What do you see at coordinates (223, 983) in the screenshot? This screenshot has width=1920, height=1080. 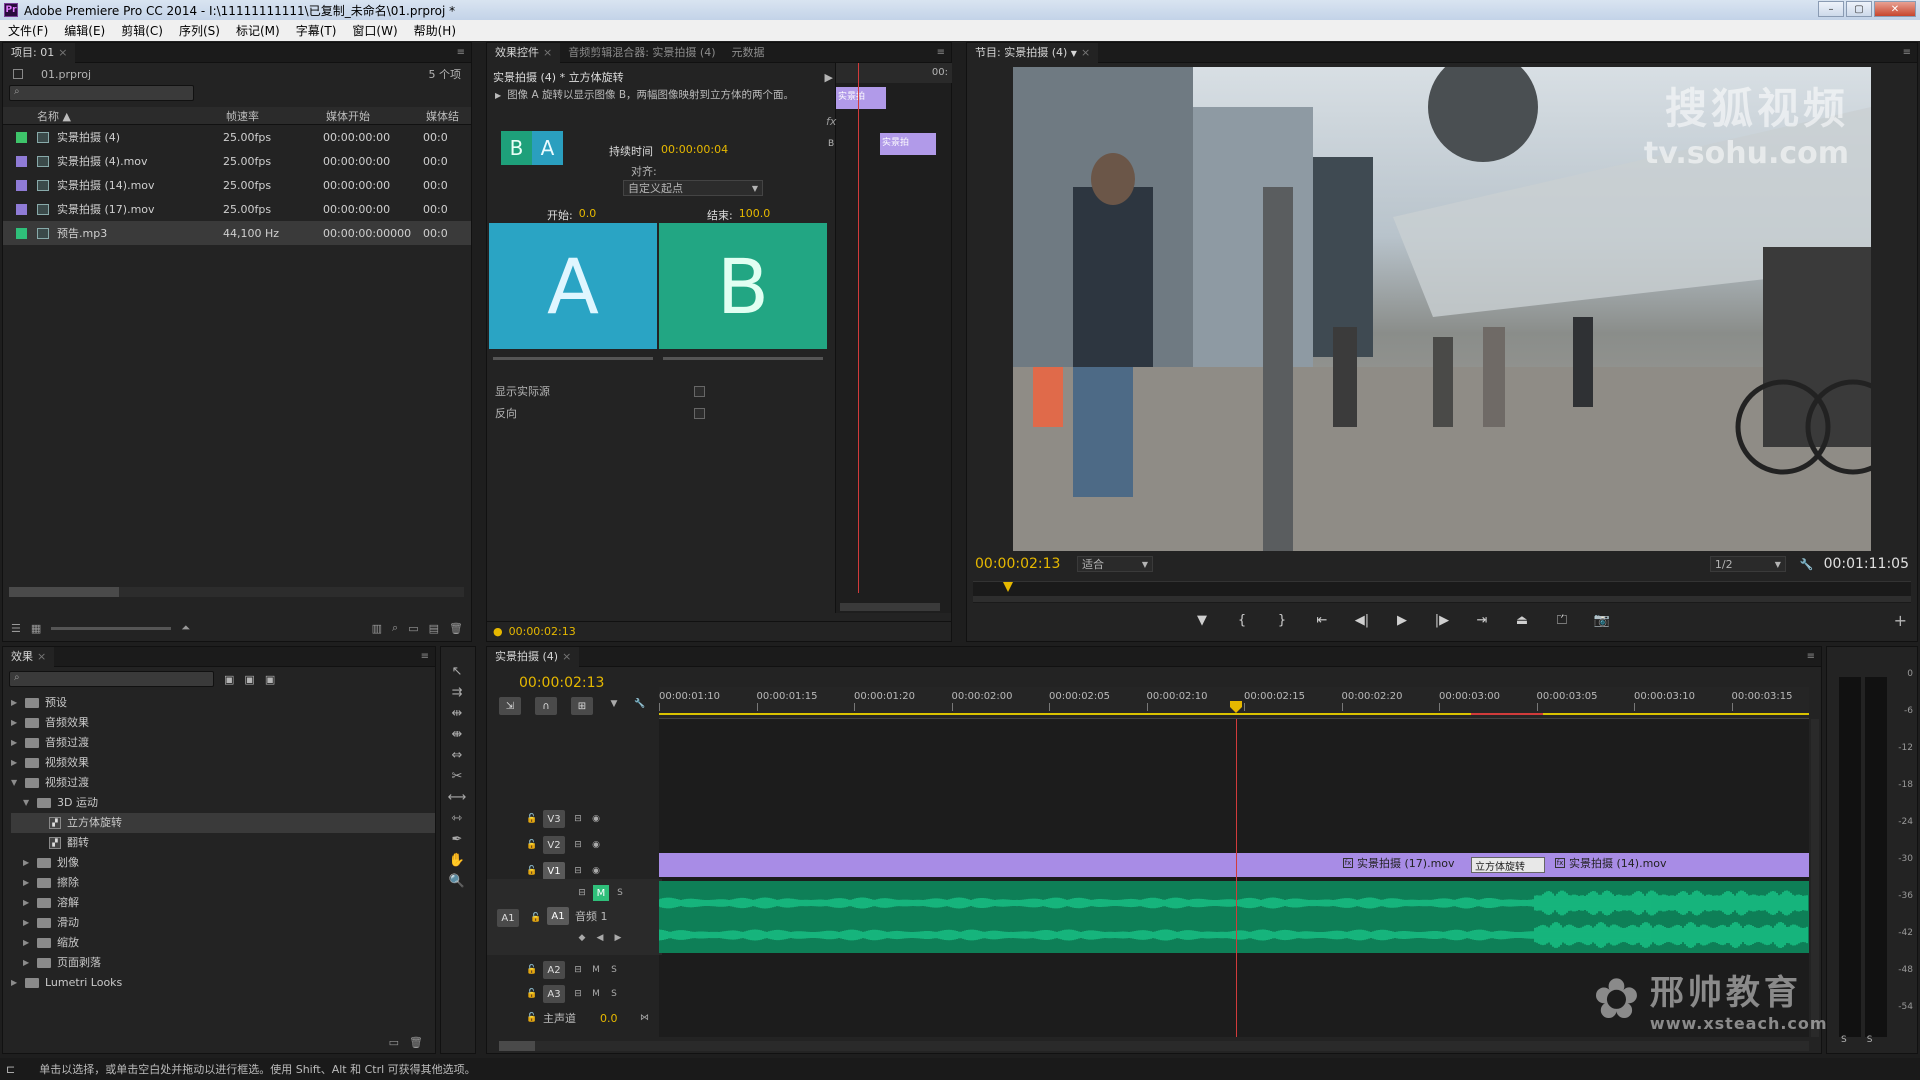 I see `effect-folder: ▶ Lumetri Looks` at bounding box center [223, 983].